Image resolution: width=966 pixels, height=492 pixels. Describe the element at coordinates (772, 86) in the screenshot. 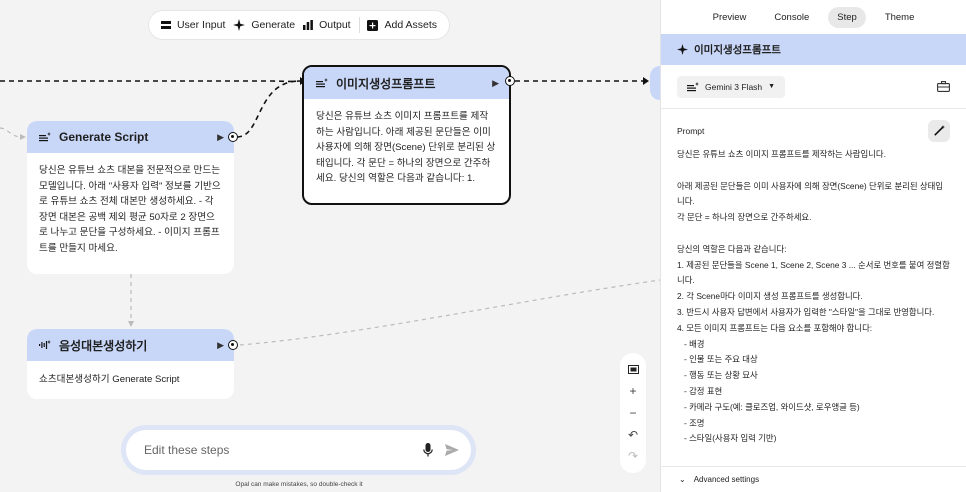

I see `chevron-down-icon: ▼` at that location.